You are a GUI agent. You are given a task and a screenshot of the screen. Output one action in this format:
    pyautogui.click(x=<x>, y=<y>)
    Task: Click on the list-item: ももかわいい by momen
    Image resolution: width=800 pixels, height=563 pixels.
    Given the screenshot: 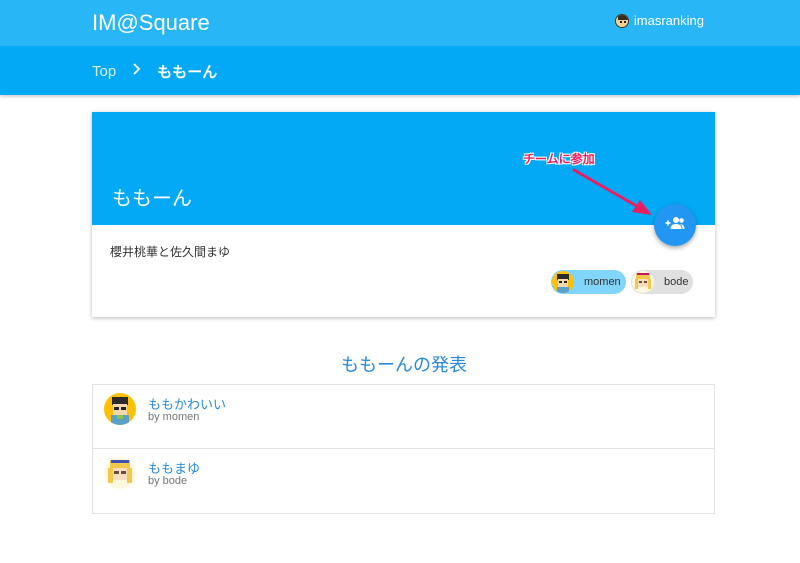 What is the action you would take?
    pyautogui.click(x=403, y=417)
    